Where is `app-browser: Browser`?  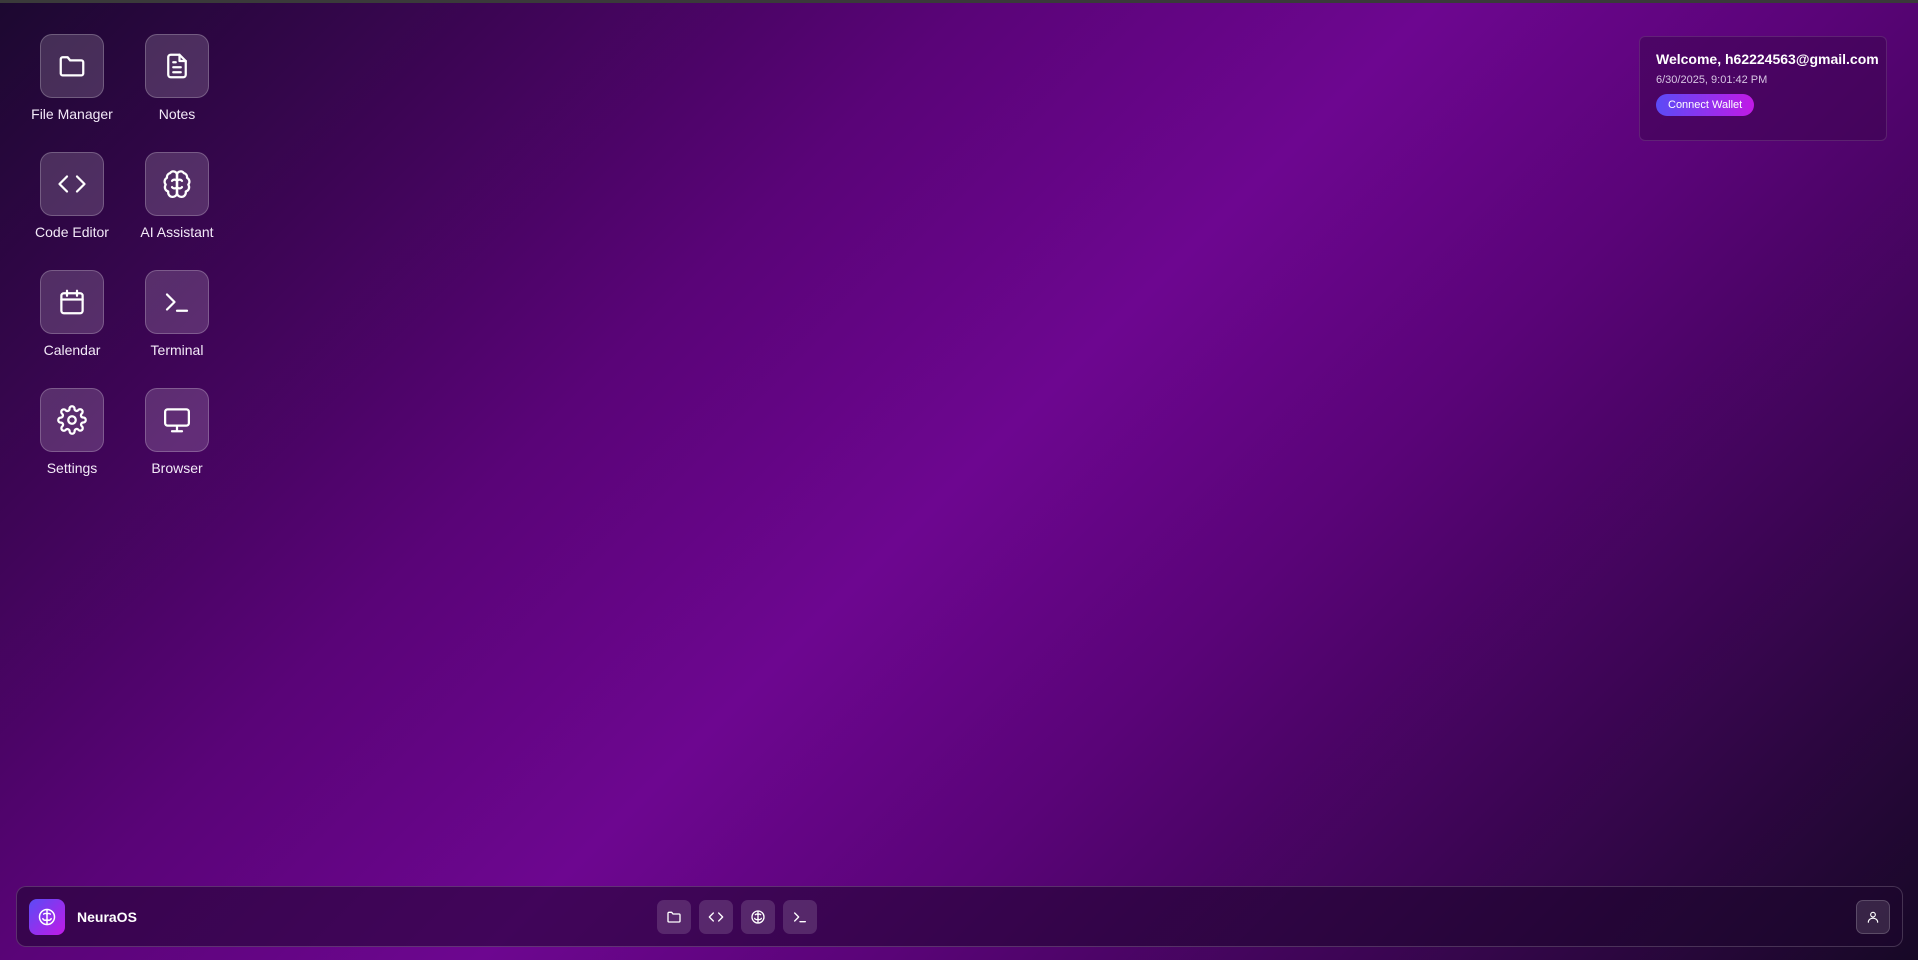 app-browser: Browser is located at coordinates (177, 447).